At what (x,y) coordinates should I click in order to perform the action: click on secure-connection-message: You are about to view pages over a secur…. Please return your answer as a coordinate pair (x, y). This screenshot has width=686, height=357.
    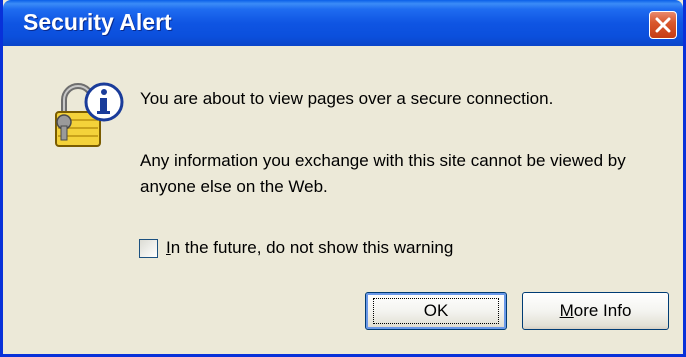
    Looking at the image, I should click on (347, 98).